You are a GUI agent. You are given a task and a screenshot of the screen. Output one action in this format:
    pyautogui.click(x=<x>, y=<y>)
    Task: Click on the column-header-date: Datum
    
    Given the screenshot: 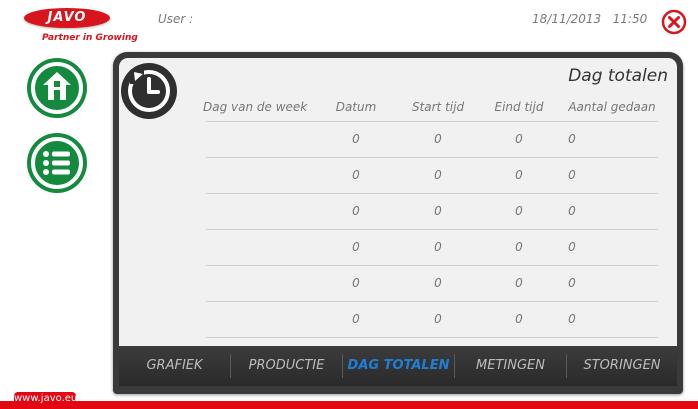 What is the action you would take?
    pyautogui.click(x=356, y=107)
    